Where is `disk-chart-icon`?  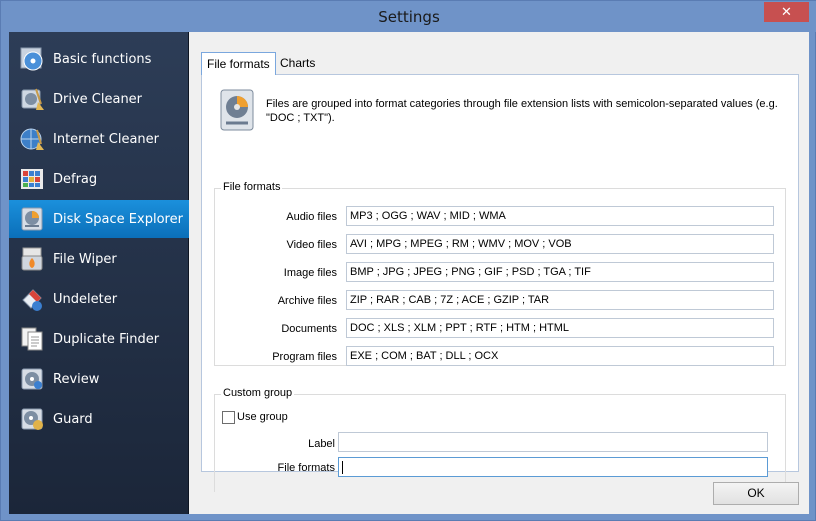 disk-chart-icon is located at coordinates (32, 219).